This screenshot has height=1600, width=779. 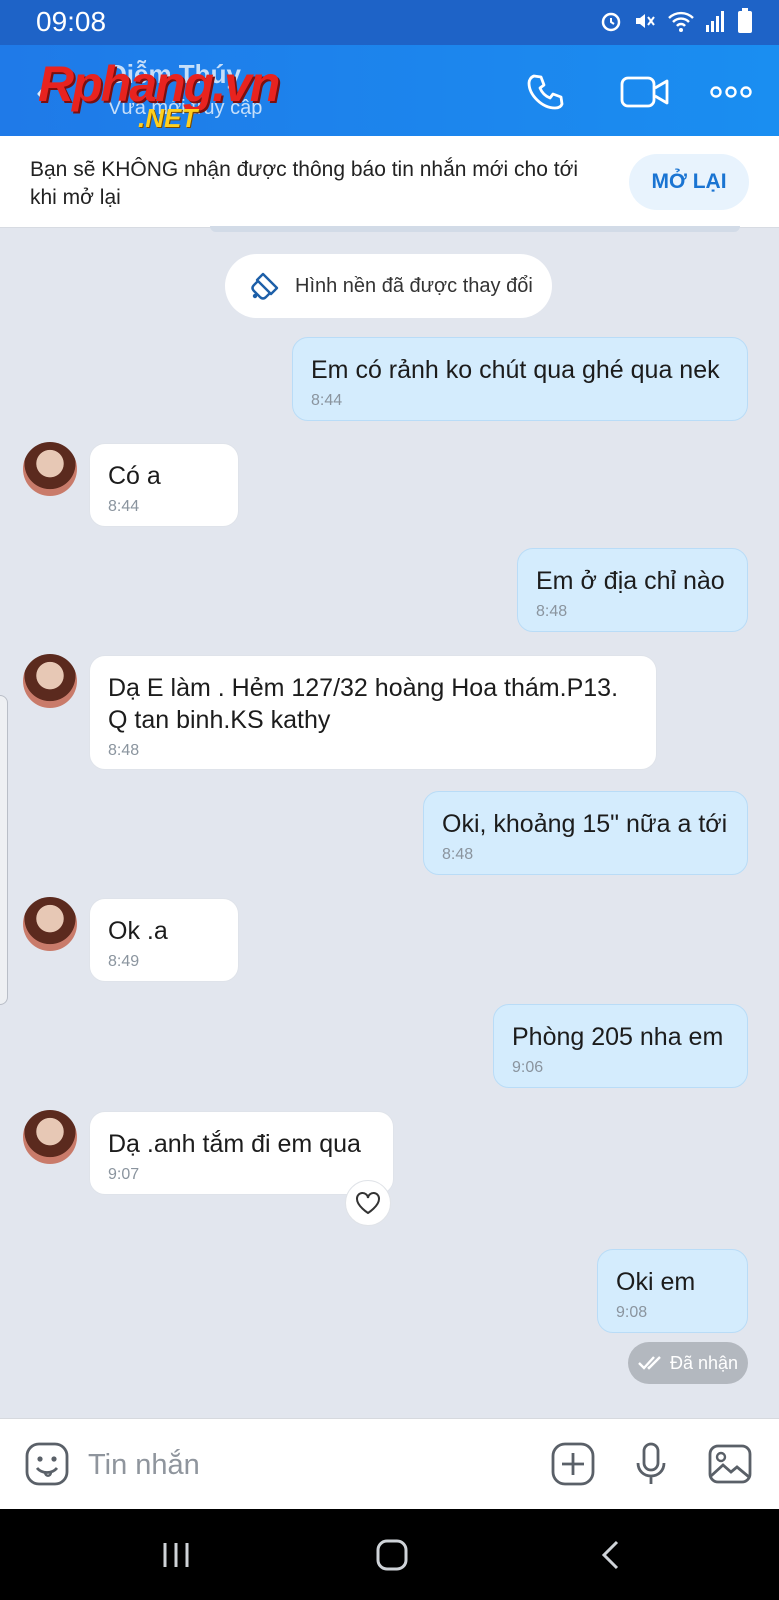 I want to click on system-message: Hình nền đã được thay đổi, so click(x=388, y=286).